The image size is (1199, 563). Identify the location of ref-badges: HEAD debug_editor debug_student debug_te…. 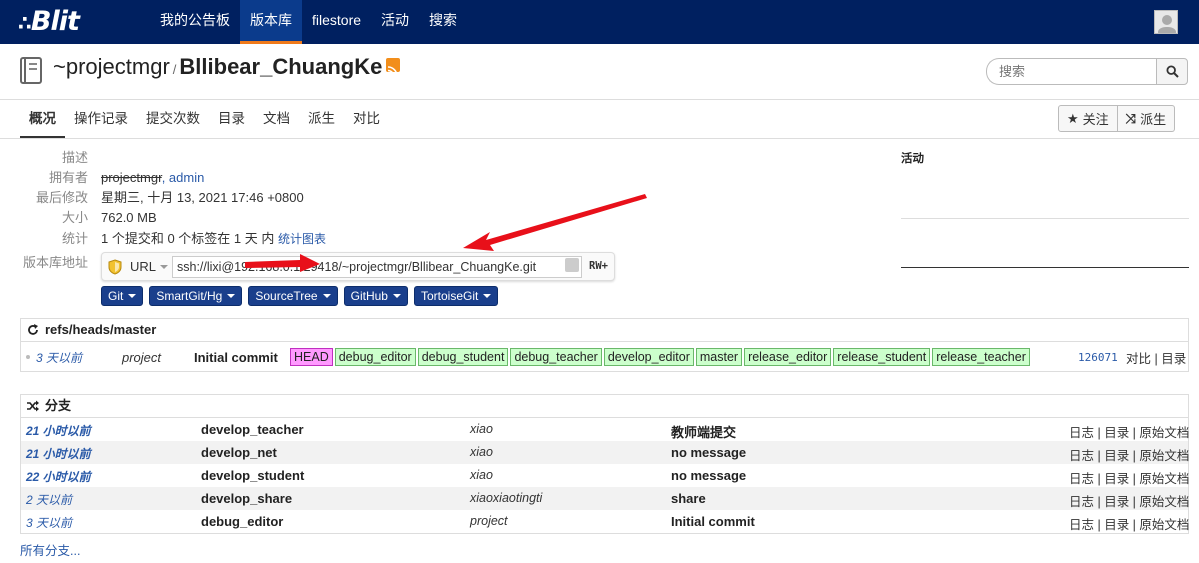
(660, 357).